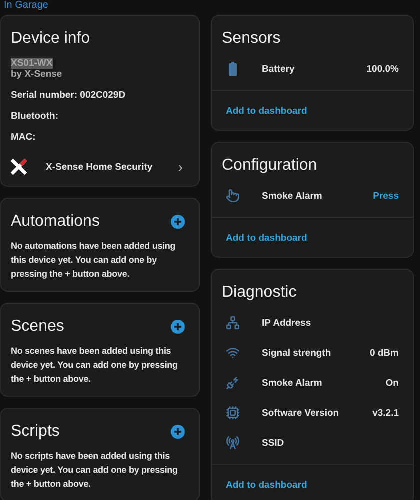  What do you see at coordinates (94, 365) in the screenshot?
I see `empty-message: No scenes have been added using this device yet. You can add one by pressing the + button above.` at bounding box center [94, 365].